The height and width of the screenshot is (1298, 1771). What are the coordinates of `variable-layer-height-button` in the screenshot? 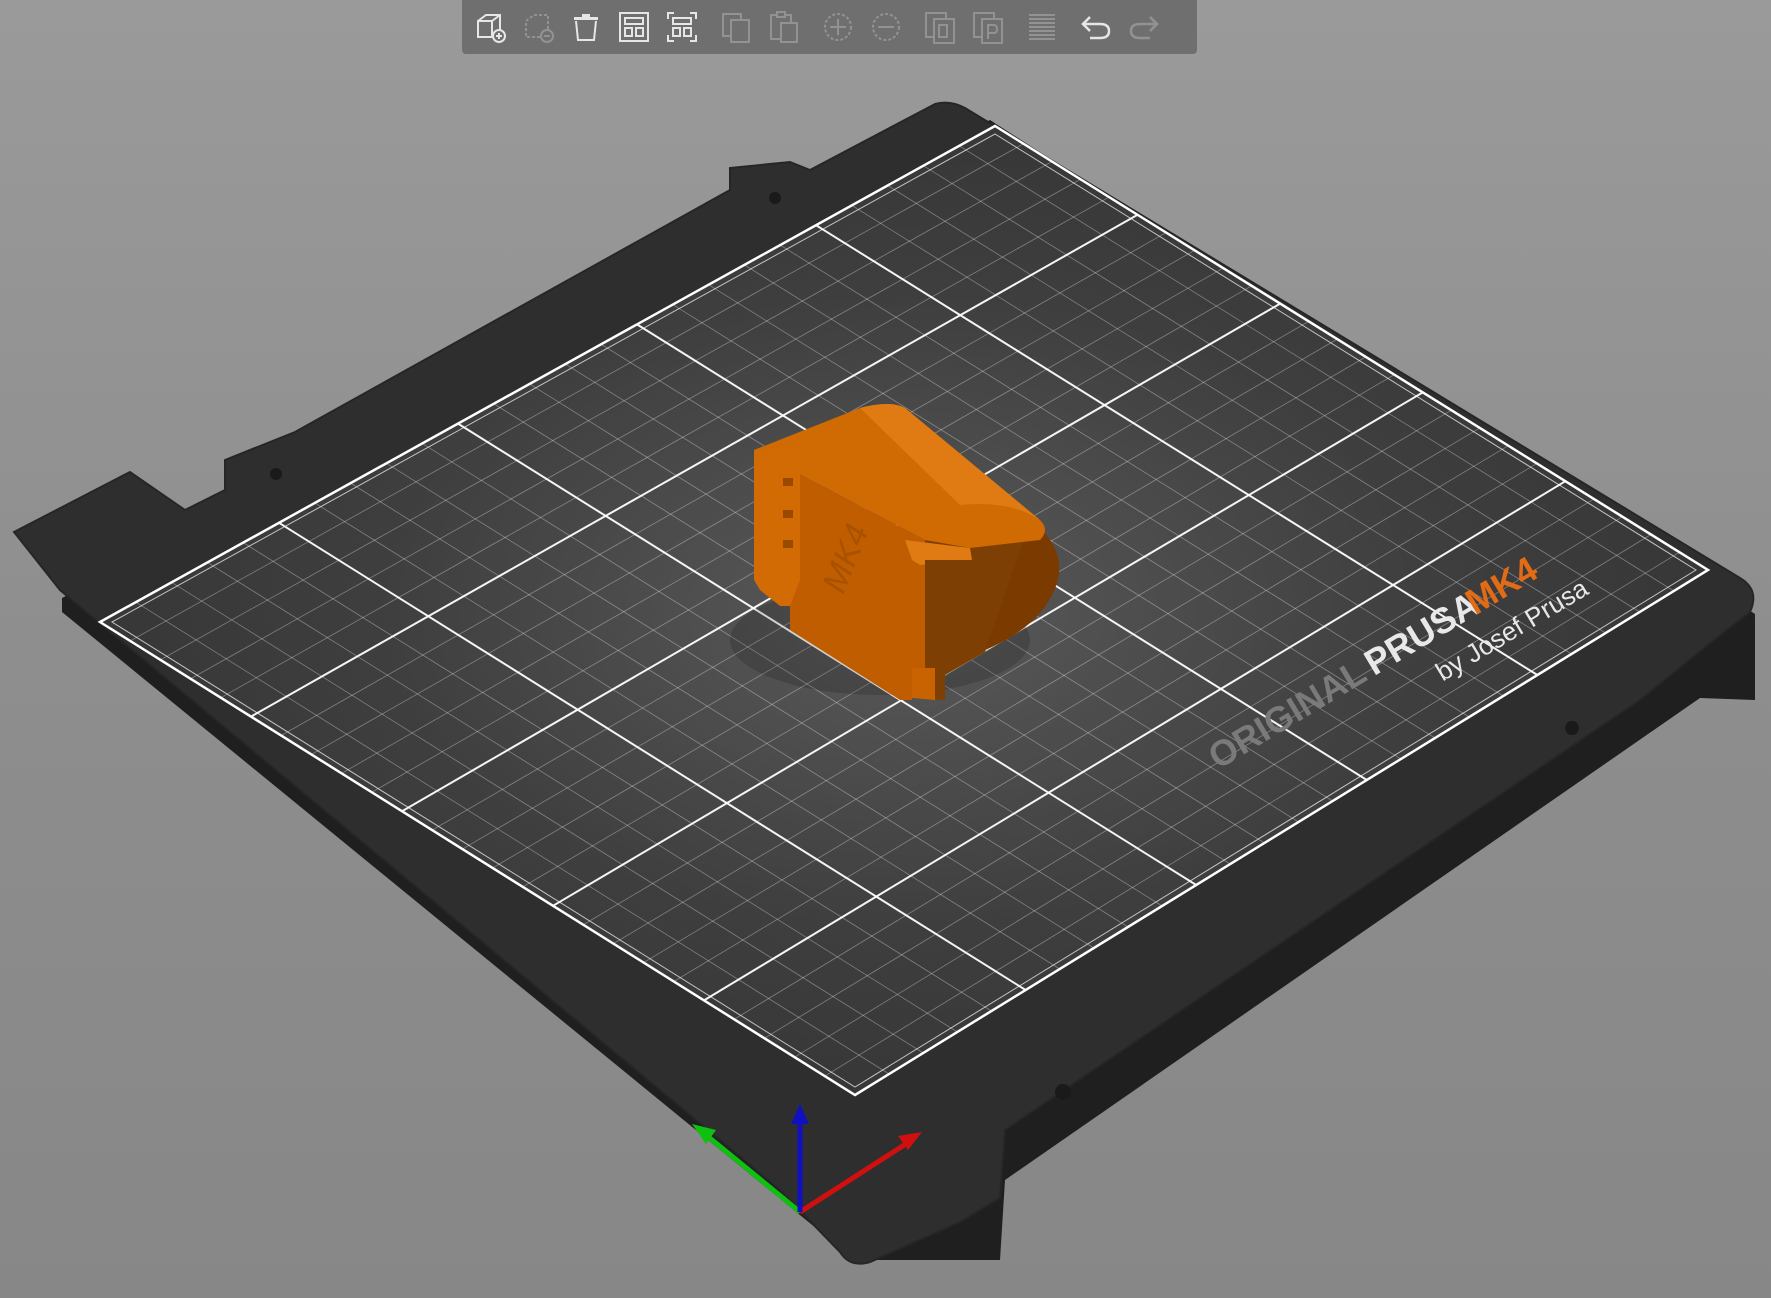 It's located at (1042, 27).